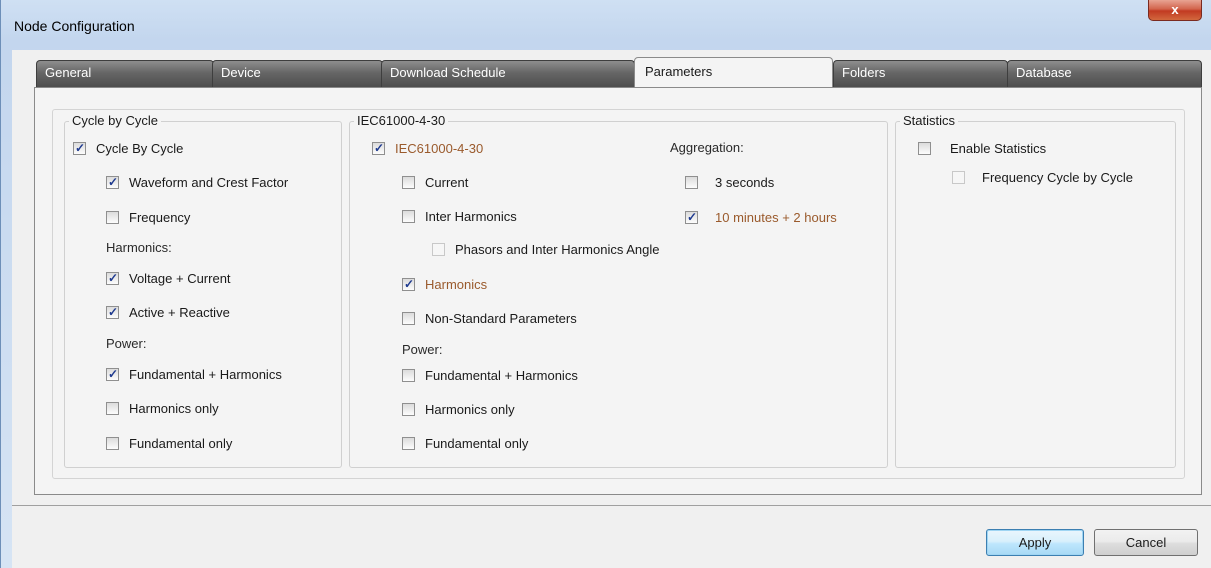  I want to click on checkbox-label: Harmonics, so click(456, 284).